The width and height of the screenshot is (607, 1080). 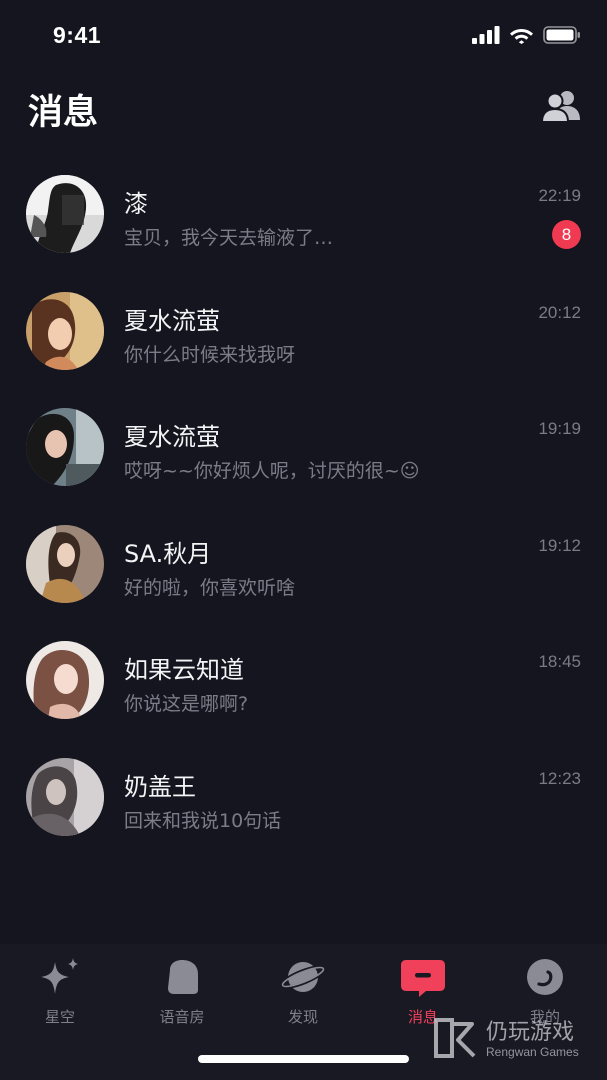 I want to click on tab-label: 发现, so click(x=302, y=1017).